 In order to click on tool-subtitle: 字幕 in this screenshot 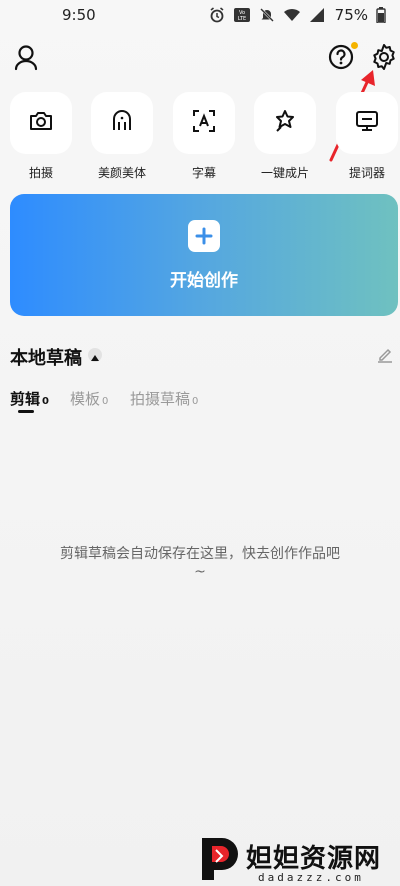, I will do `click(204, 136)`.